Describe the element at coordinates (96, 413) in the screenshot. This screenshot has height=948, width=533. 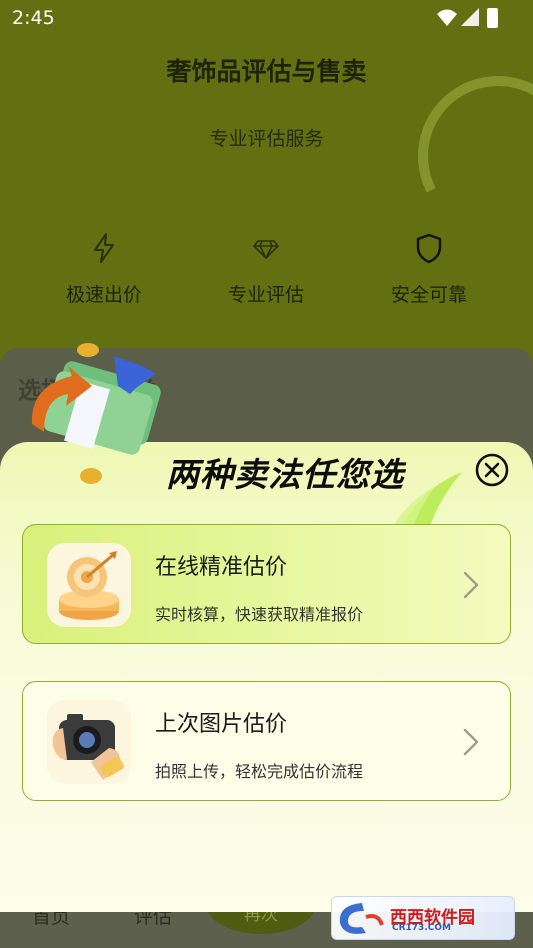
I see `money-sticker-icon` at that location.